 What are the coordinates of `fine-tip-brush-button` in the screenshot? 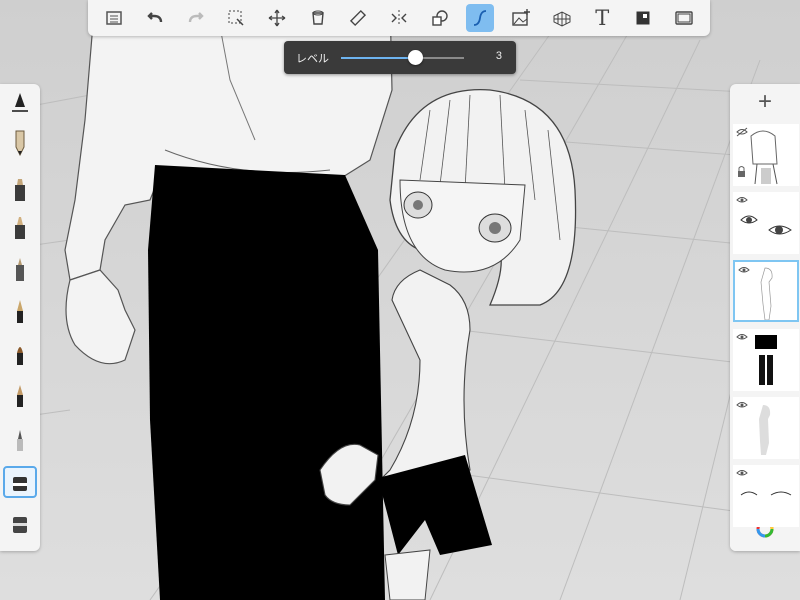 It's located at (20, 440).